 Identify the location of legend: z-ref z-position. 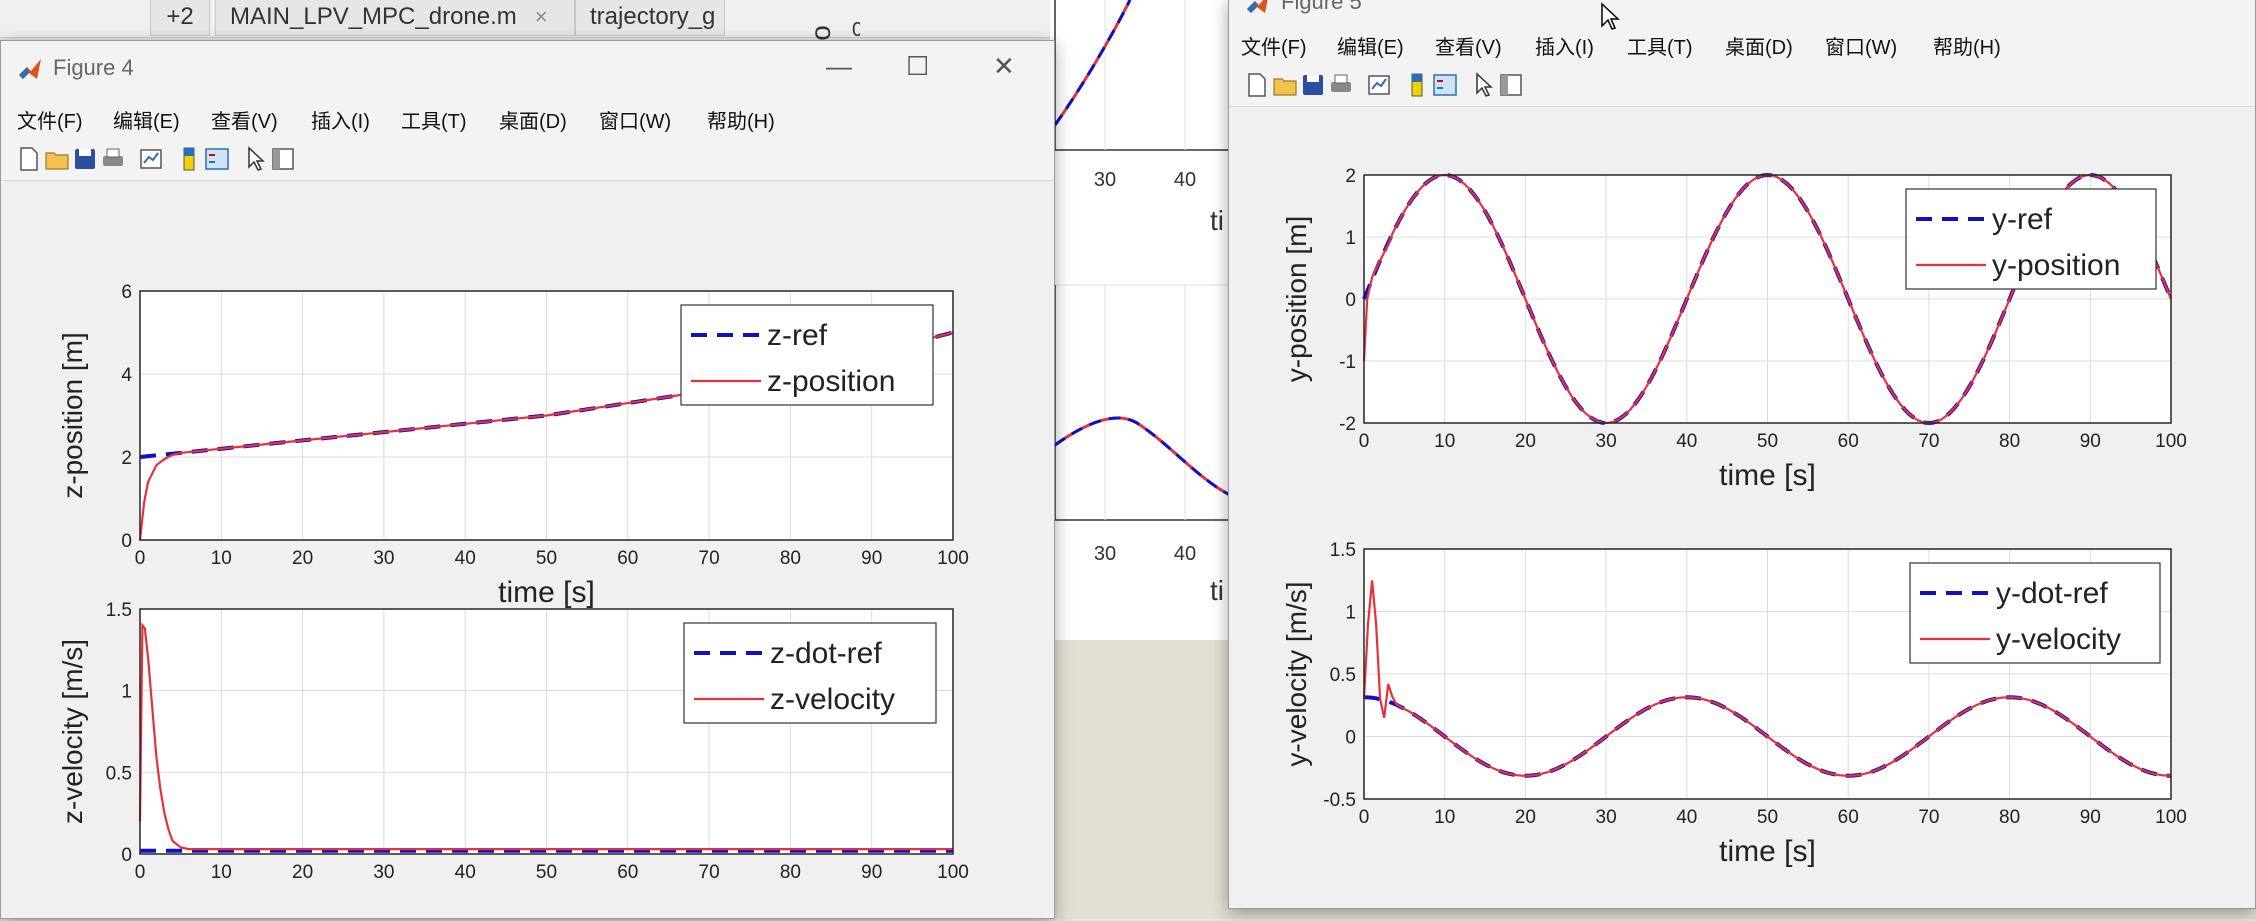
(807, 355).